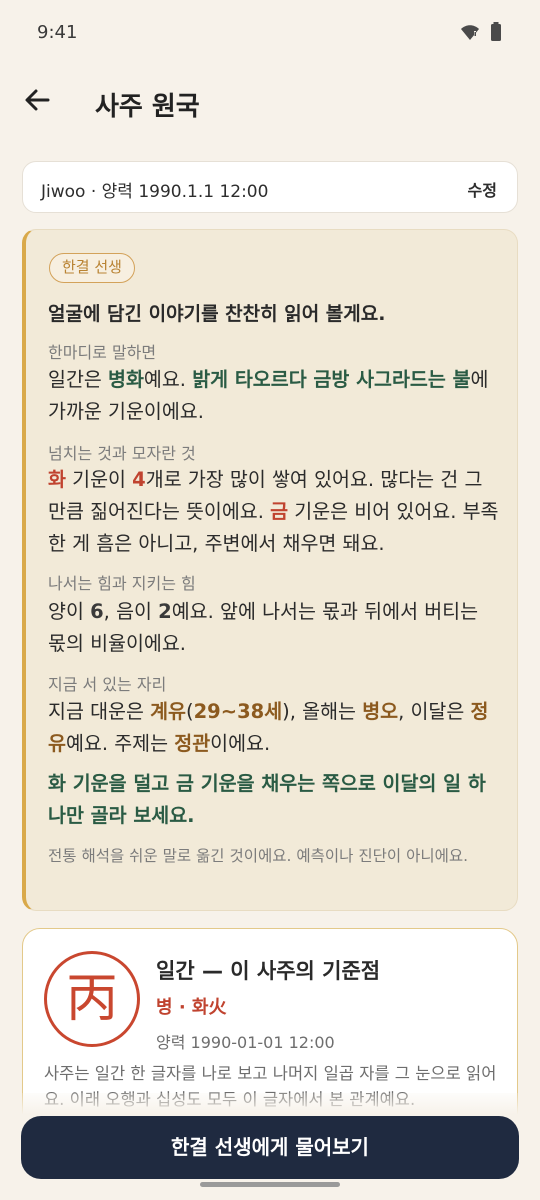  I want to click on battery-icon, so click(496, 34).